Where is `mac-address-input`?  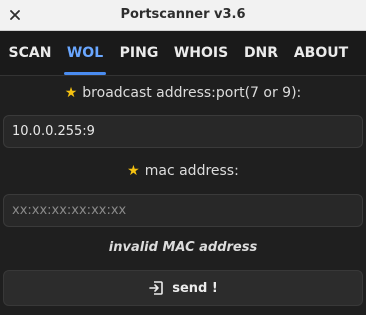
mac-address-input is located at coordinates (183, 210).